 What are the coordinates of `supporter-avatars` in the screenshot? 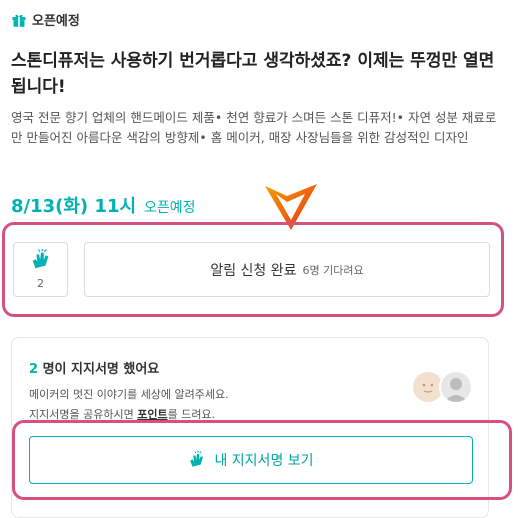 It's located at (445, 388).